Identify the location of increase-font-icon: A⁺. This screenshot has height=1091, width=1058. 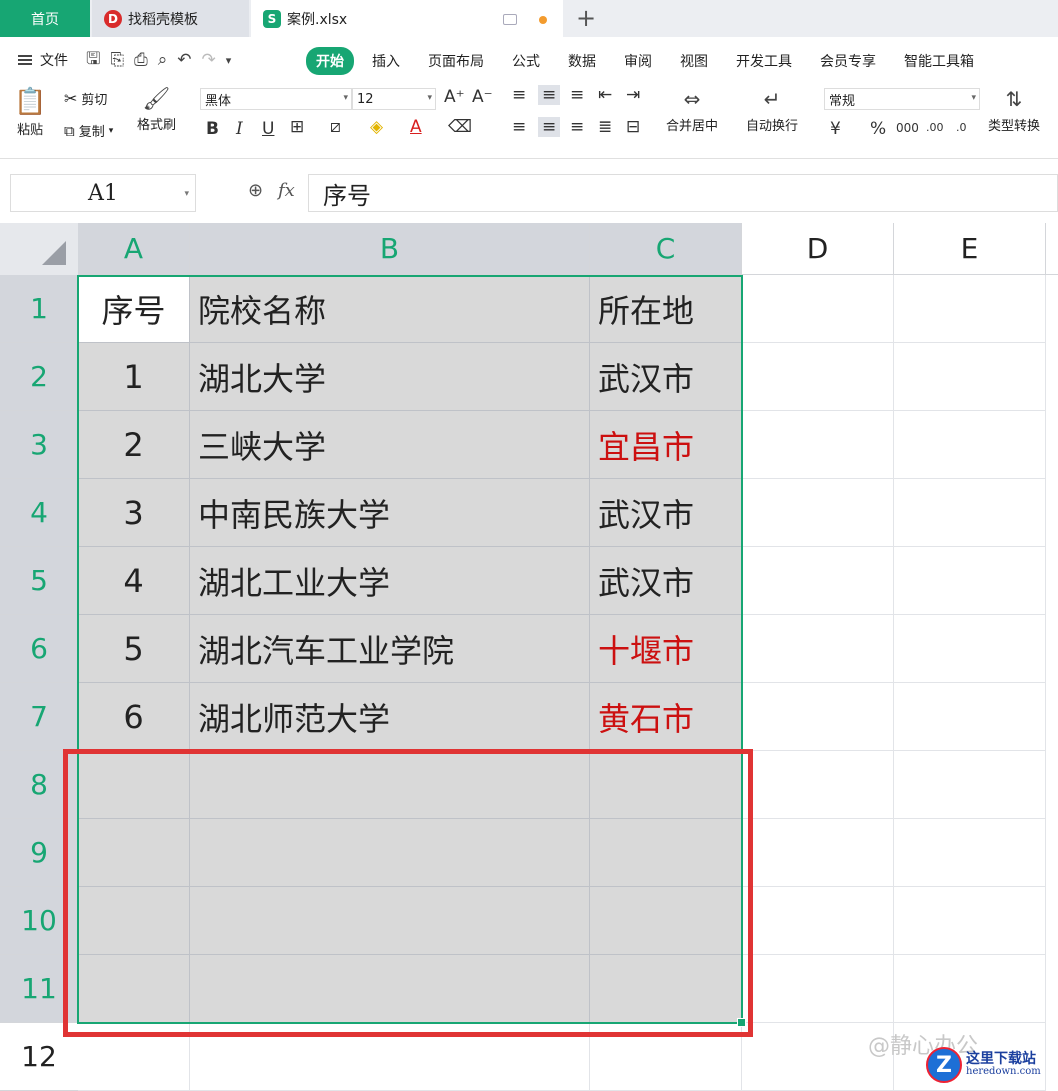
(454, 97).